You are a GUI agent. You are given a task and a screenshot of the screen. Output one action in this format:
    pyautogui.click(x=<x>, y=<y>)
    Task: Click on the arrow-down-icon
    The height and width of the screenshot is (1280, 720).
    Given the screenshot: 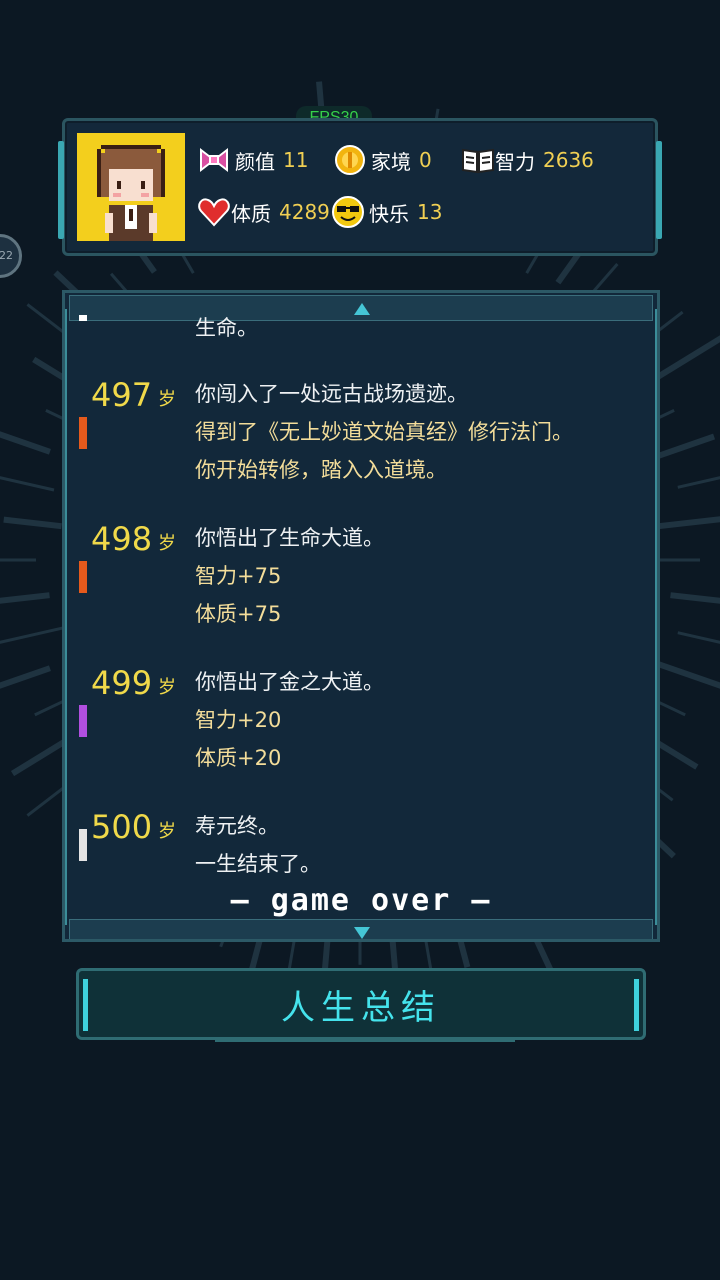 What is the action you would take?
    pyautogui.click(x=362, y=933)
    